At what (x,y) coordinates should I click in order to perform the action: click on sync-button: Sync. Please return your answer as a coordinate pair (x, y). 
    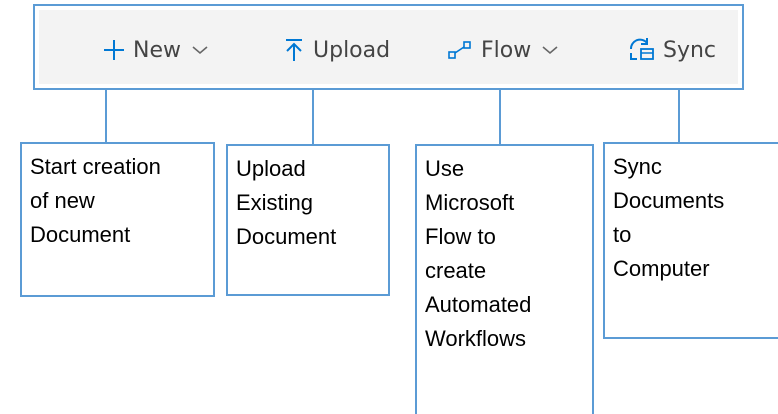
    Looking at the image, I should click on (671, 50).